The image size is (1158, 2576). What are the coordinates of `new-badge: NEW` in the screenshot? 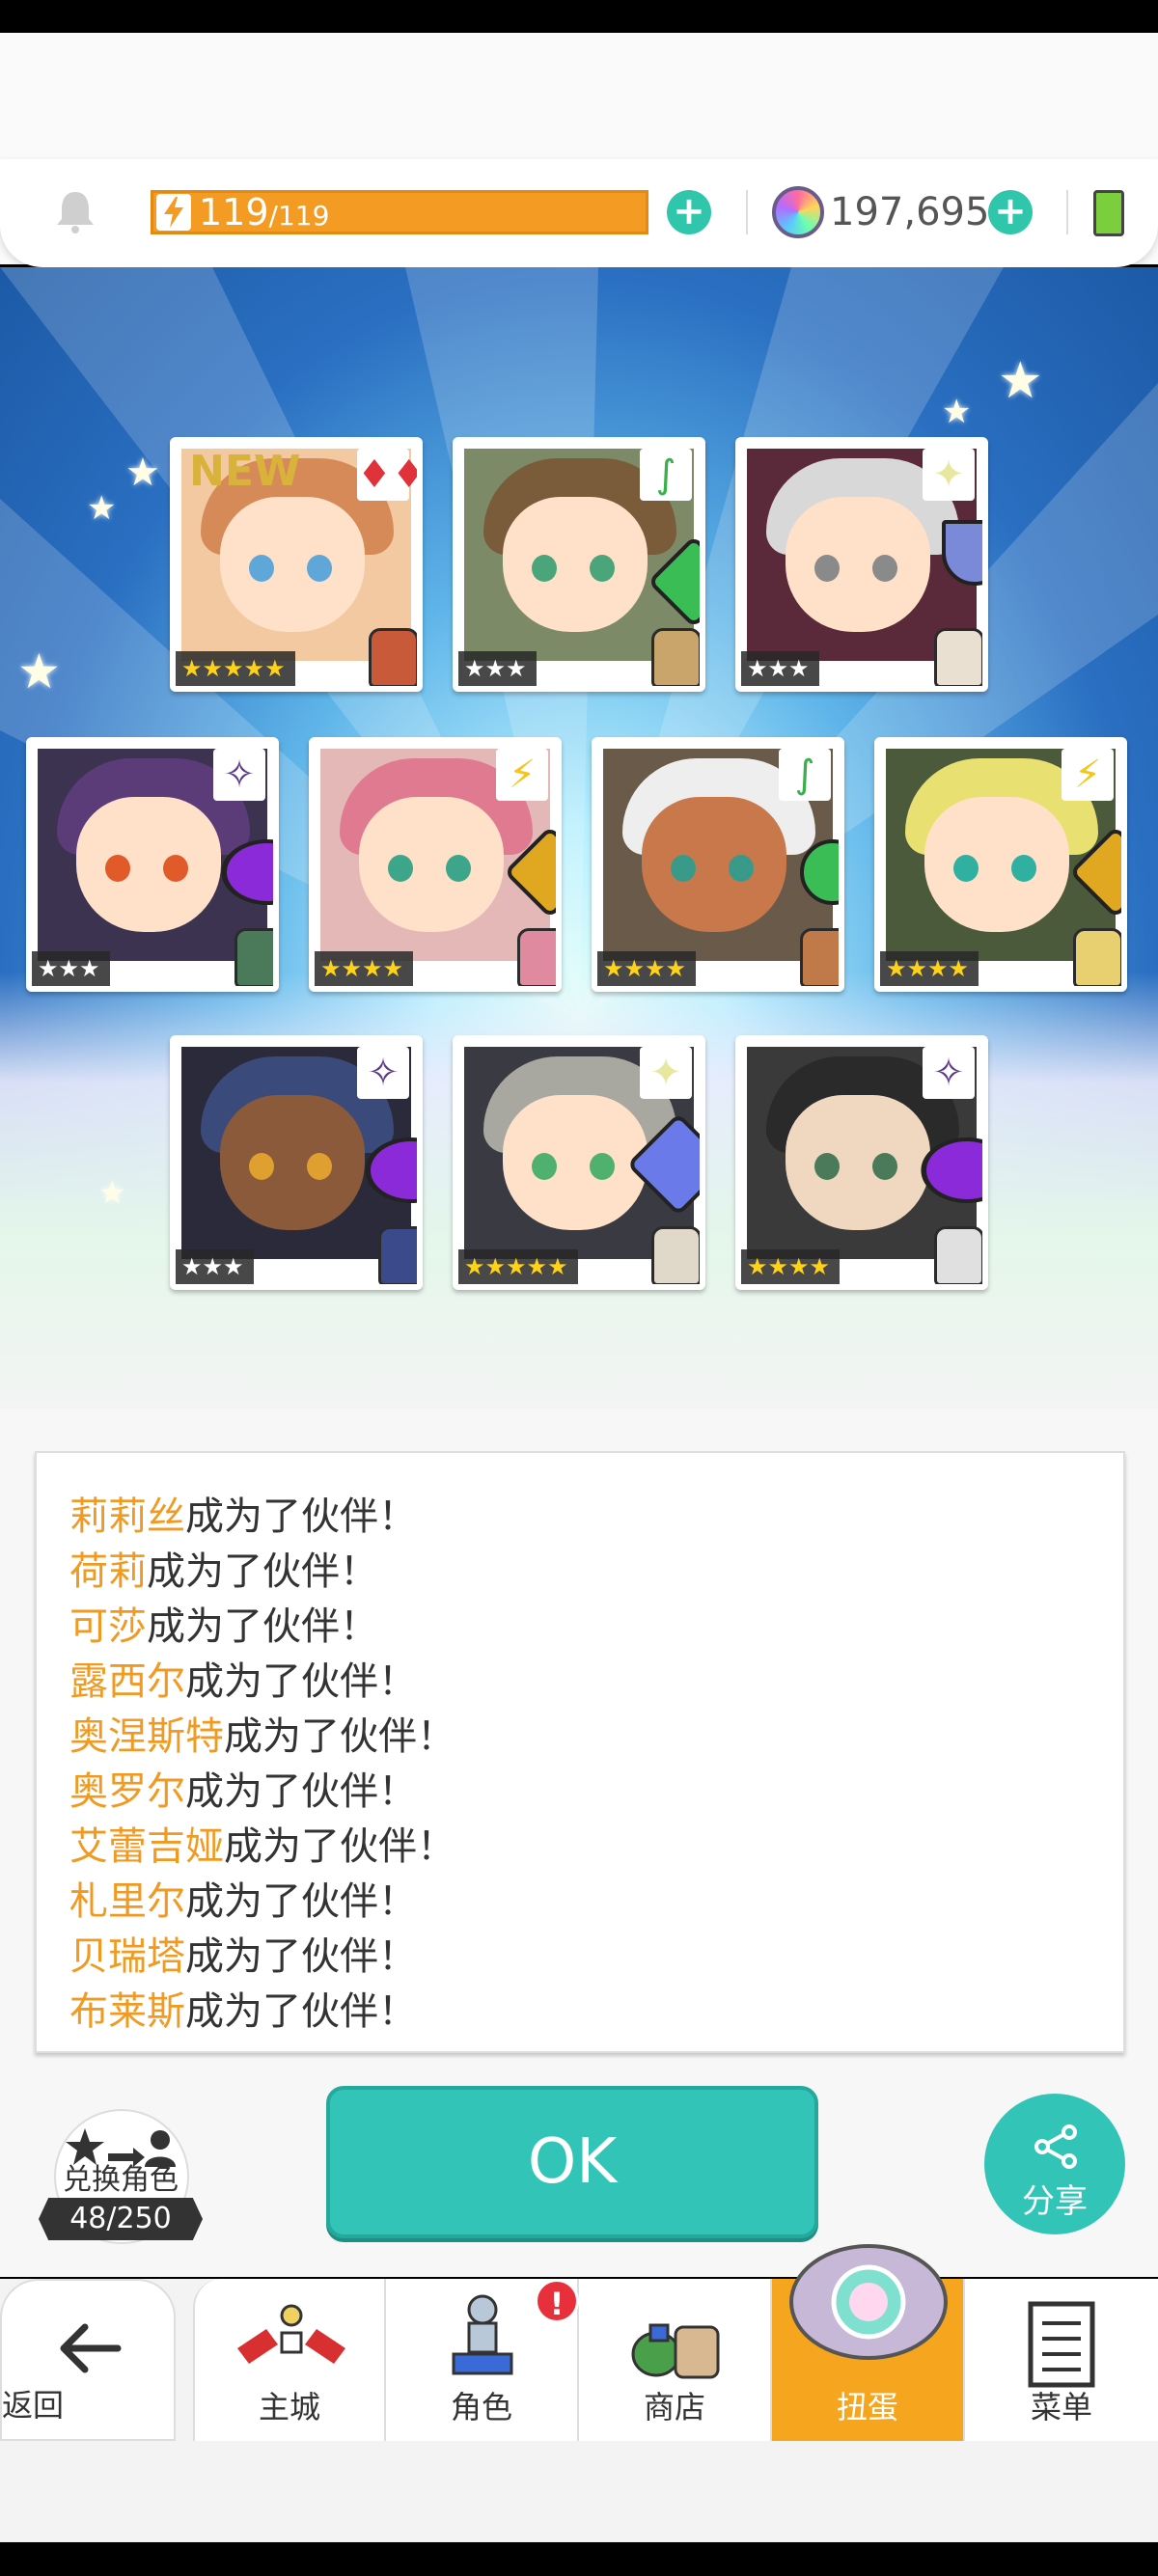 It's located at (245, 471).